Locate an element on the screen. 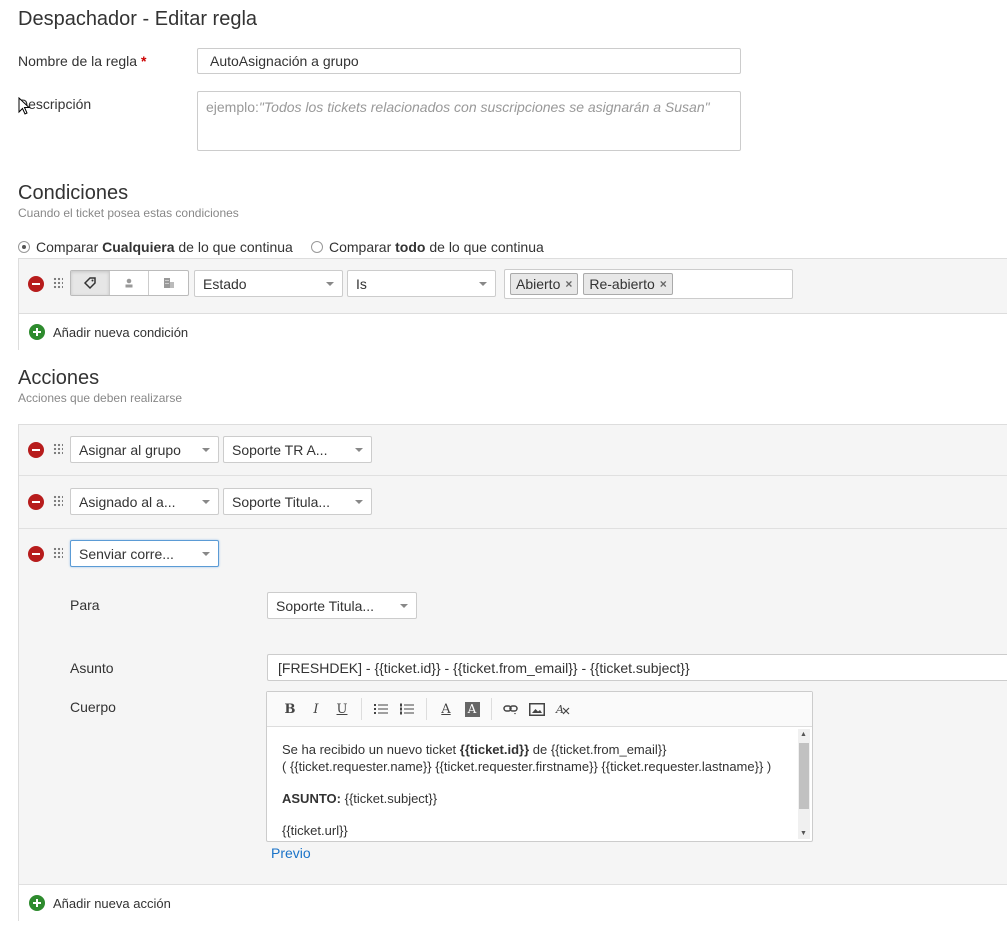  body-line-1-bold: {{ticket.id}} is located at coordinates (494, 749).